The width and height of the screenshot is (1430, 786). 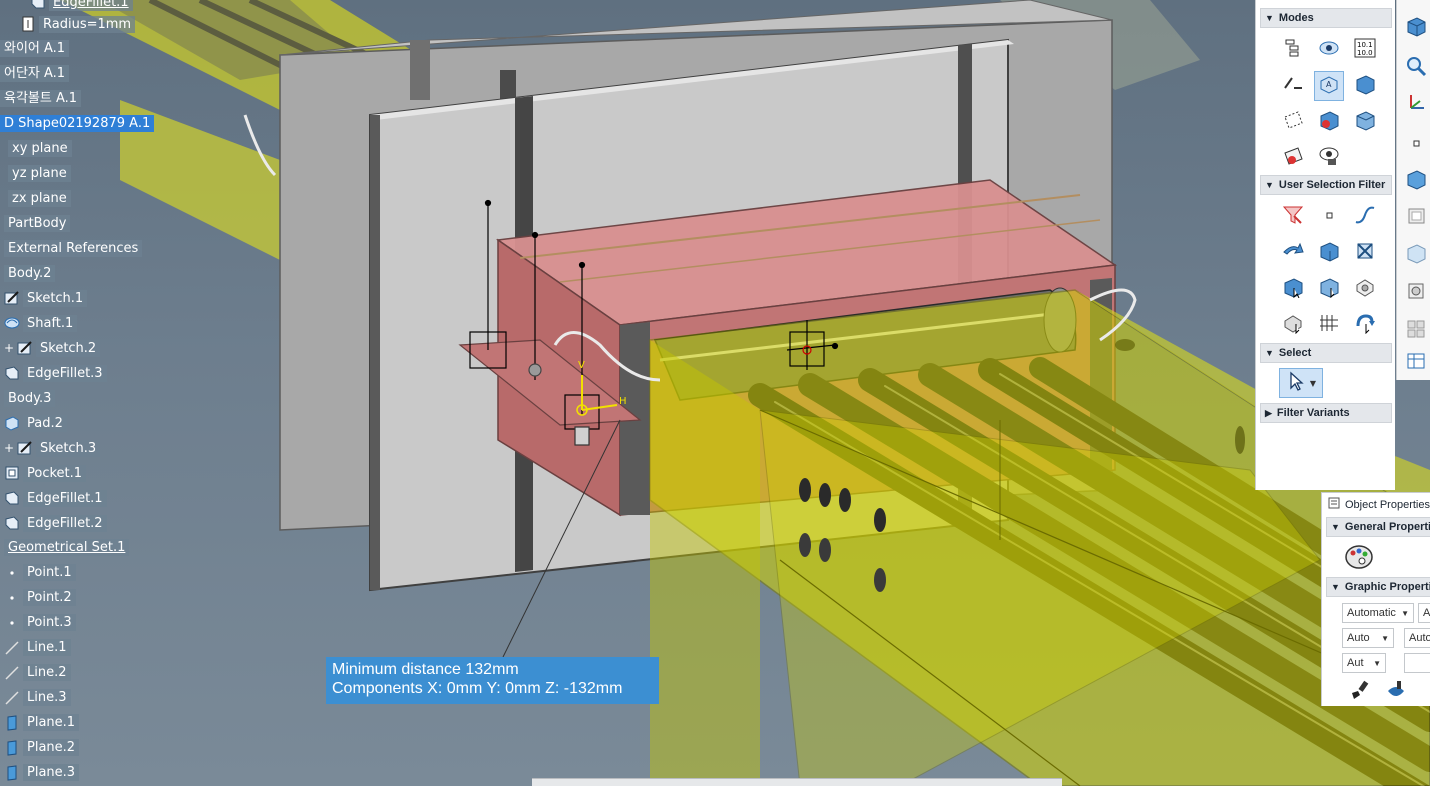 What do you see at coordinates (39, 174) in the screenshot?
I see `tree-node-yz-plane: yz plane` at bounding box center [39, 174].